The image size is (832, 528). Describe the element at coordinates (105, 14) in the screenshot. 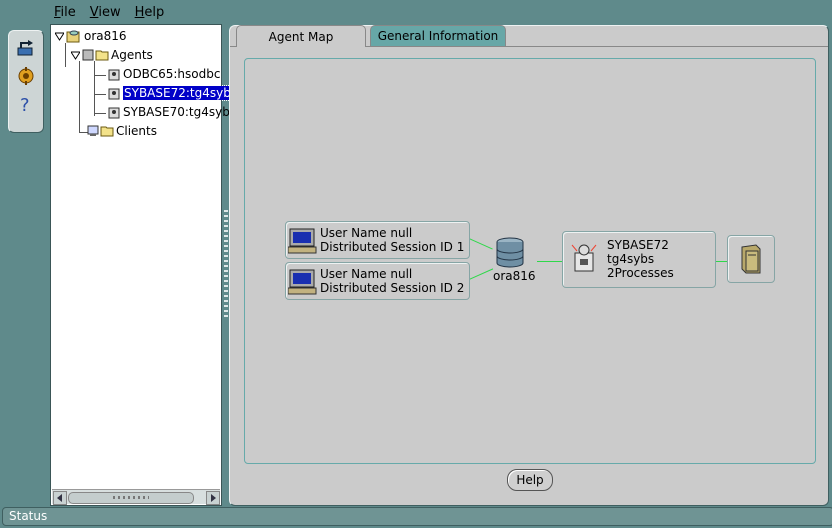

I see `menu-view: View` at that location.